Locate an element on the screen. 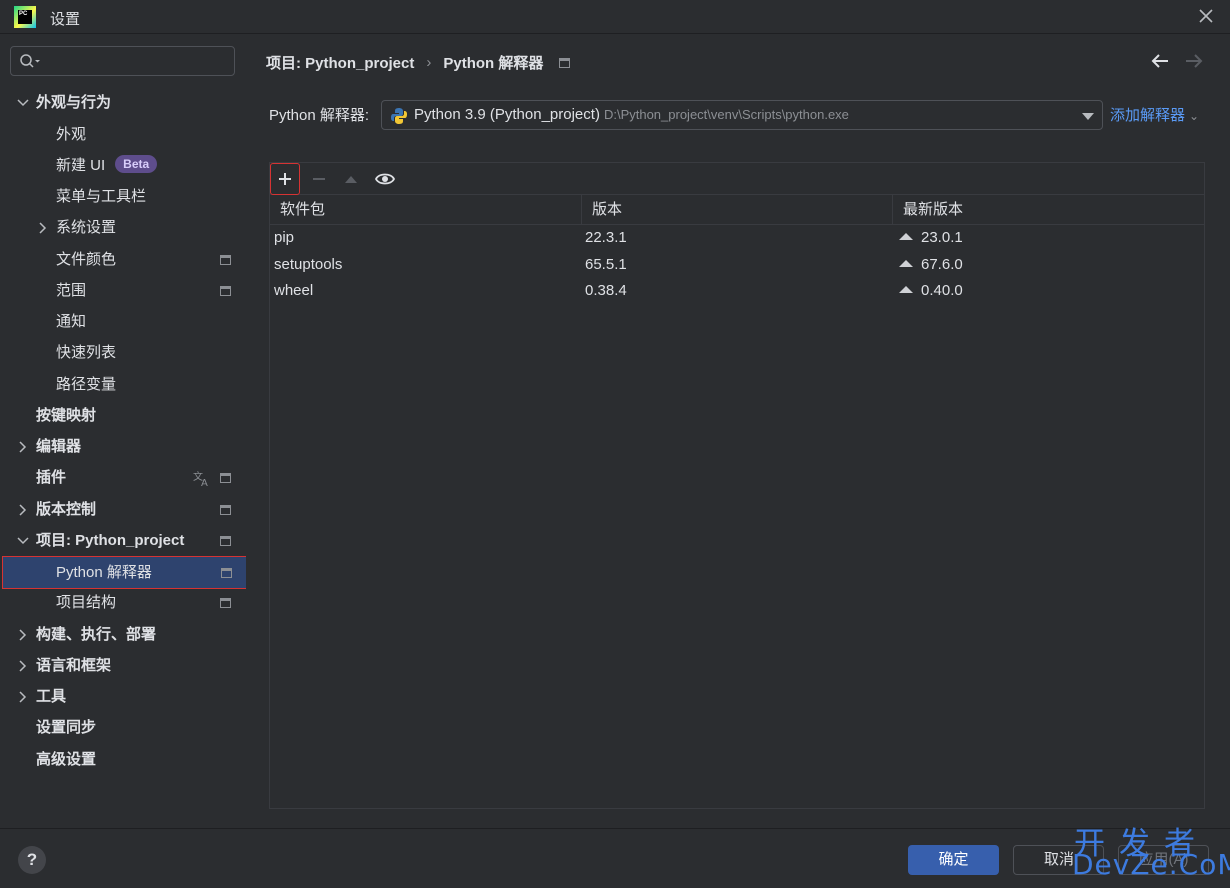 The width and height of the screenshot is (1230, 888). translate-icon: 文A is located at coordinates (202, 481).